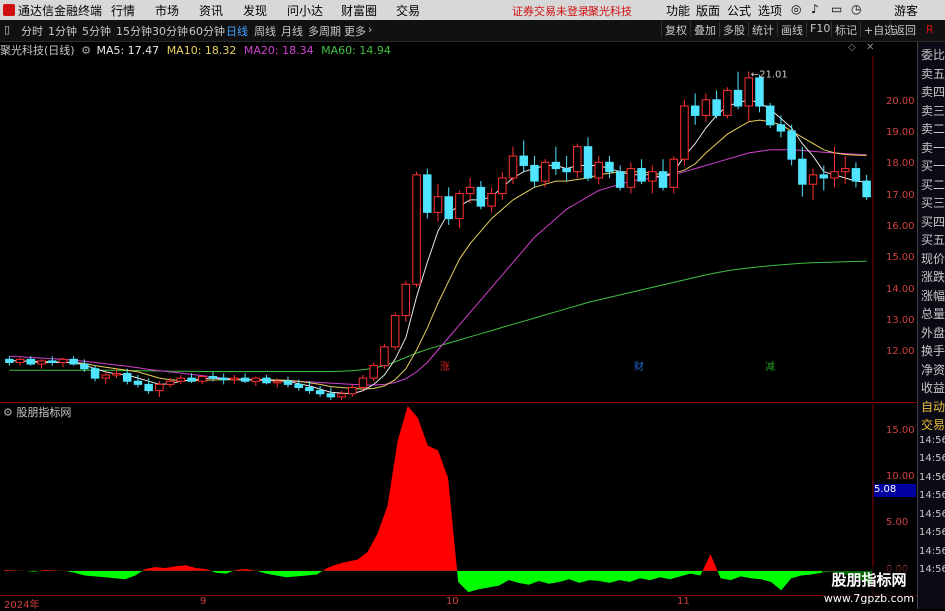 The width and height of the screenshot is (945, 611). Describe the element at coordinates (933, 221) in the screenshot. I see `side-panel-item: 买四` at that location.